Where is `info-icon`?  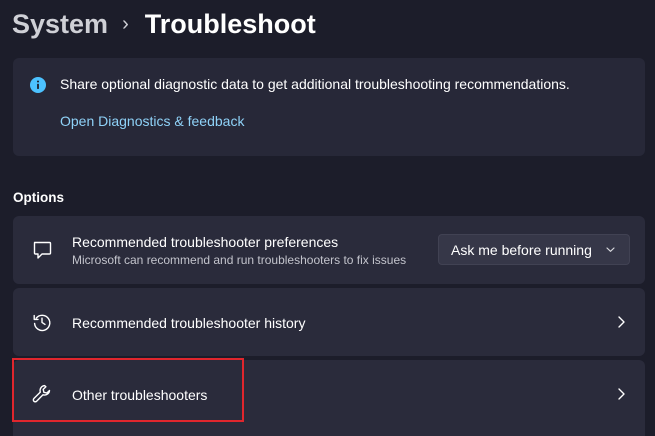 info-icon is located at coordinates (38, 85).